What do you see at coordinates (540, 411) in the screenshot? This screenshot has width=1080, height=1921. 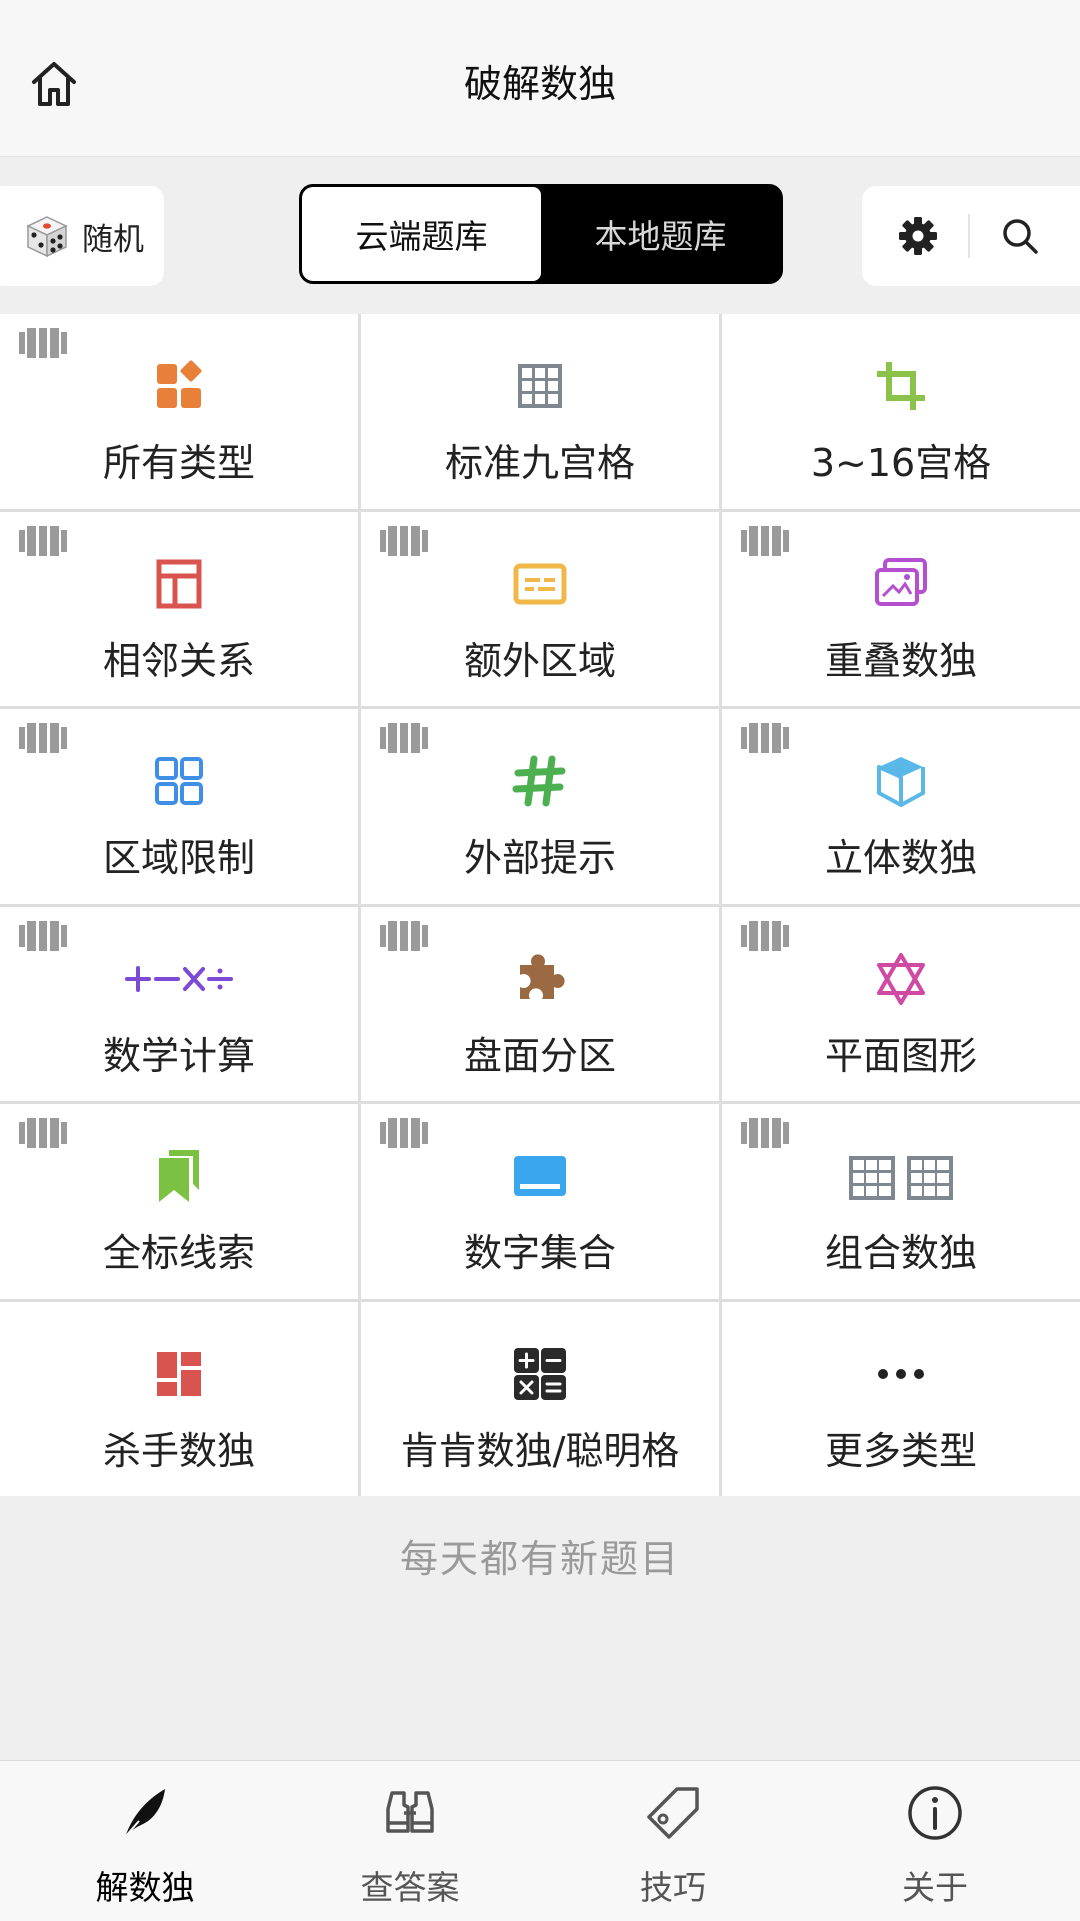 I see `category-standard-9x9: 标准九宫格` at bounding box center [540, 411].